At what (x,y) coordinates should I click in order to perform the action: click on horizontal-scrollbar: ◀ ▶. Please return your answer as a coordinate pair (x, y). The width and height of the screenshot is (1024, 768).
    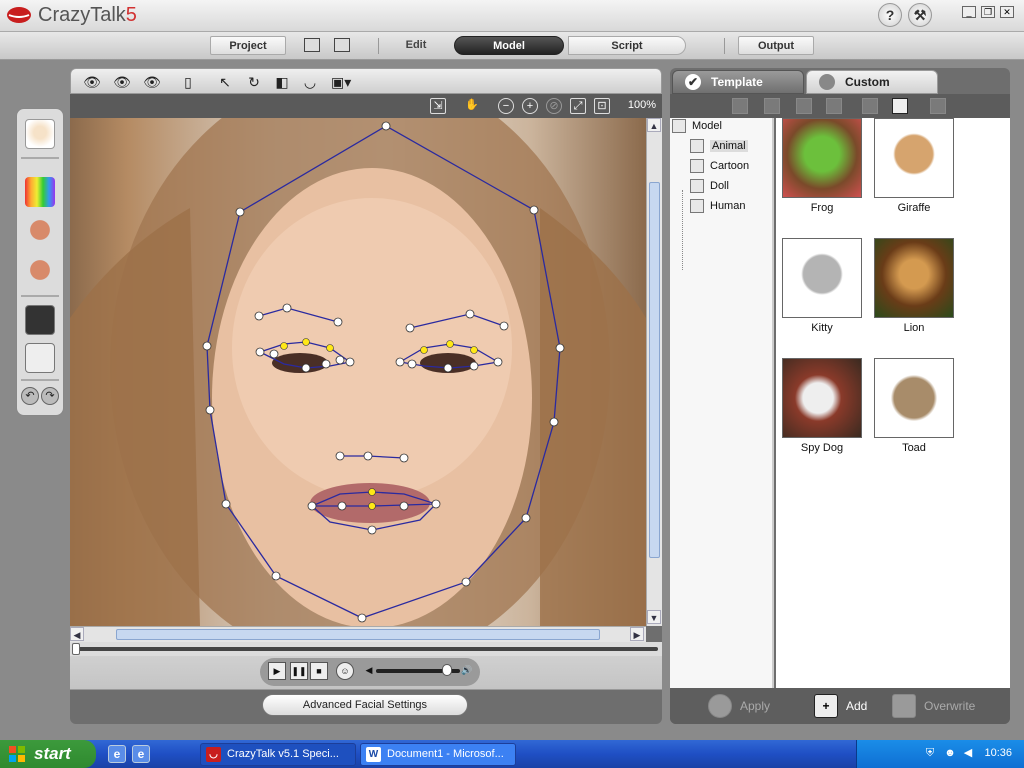
    Looking at the image, I should click on (358, 634).